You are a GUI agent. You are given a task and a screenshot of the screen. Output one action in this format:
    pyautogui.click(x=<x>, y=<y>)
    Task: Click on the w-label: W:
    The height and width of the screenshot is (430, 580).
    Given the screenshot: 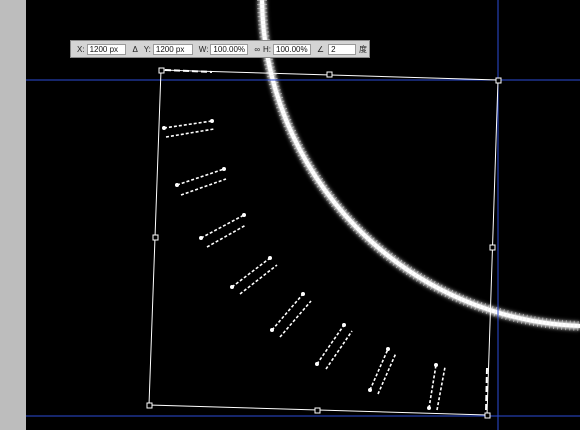 What is the action you would take?
    pyautogui.click(x=203, y=49)
    